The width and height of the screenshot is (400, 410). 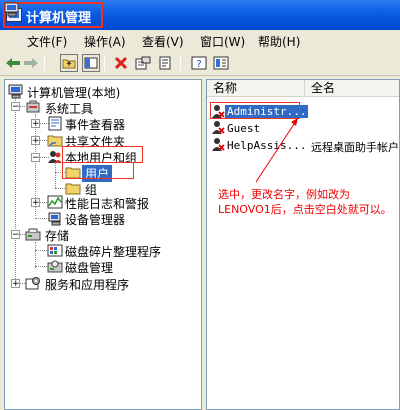 I want to click on menu-window: 窗口(W), so click(x=222, y=41).